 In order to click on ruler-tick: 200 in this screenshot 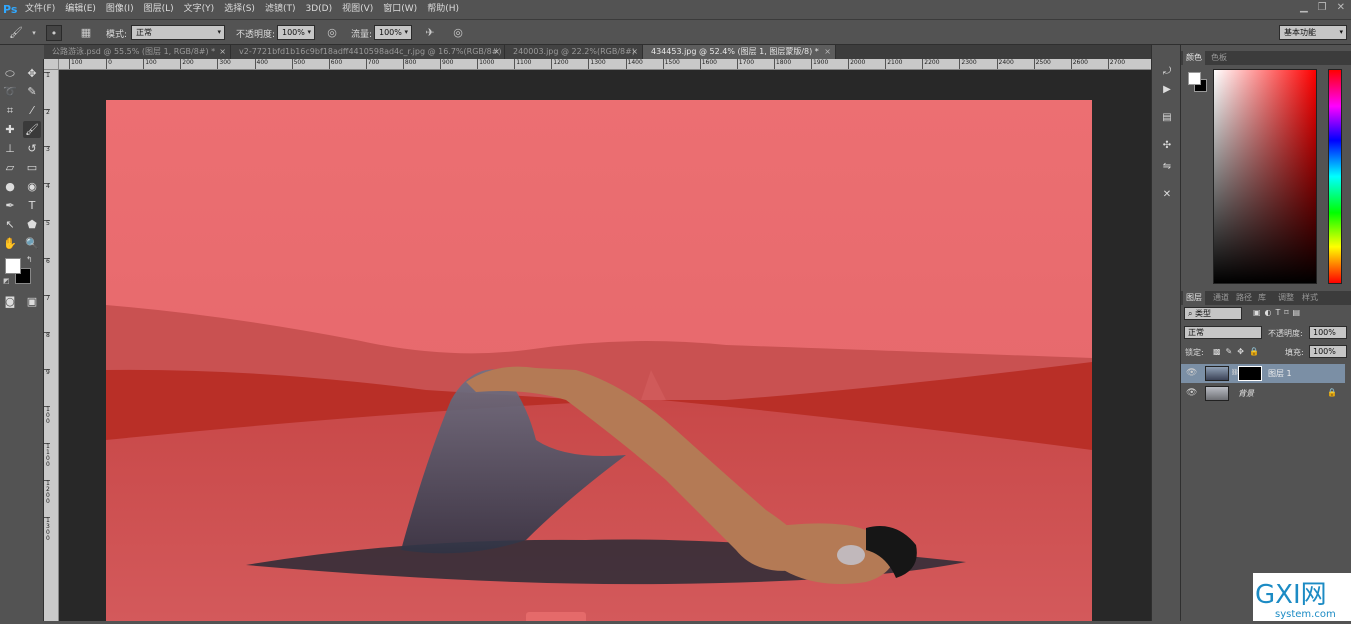, I will do `click(187, 64)`.